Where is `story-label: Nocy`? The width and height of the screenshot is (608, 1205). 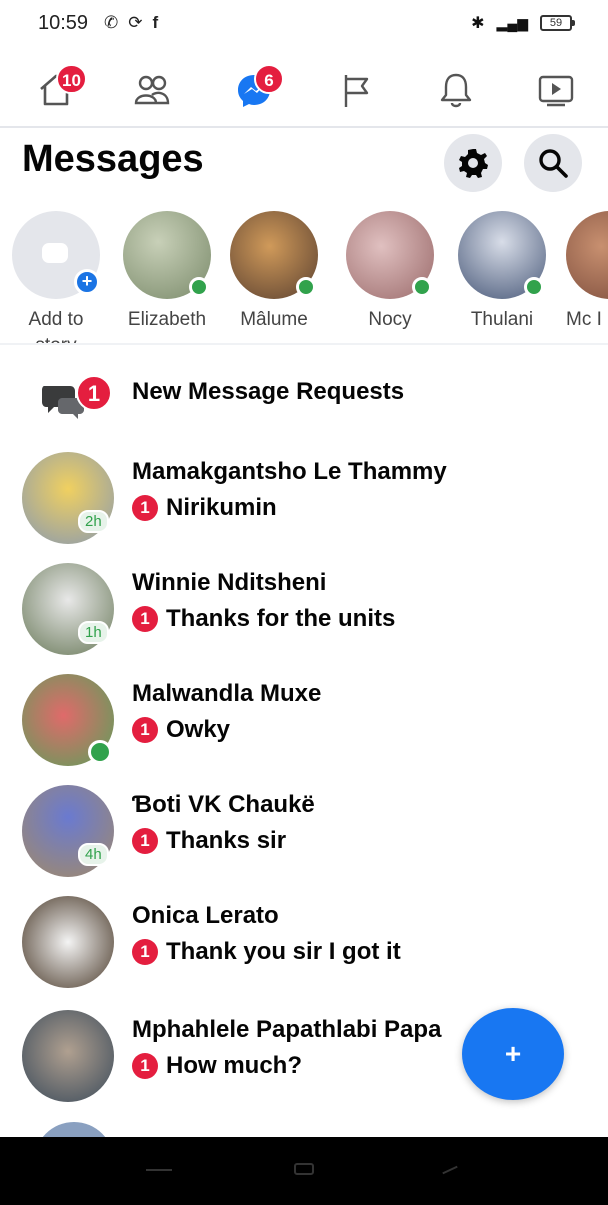 story-label: Nocy is located at coordinates (390, 319).